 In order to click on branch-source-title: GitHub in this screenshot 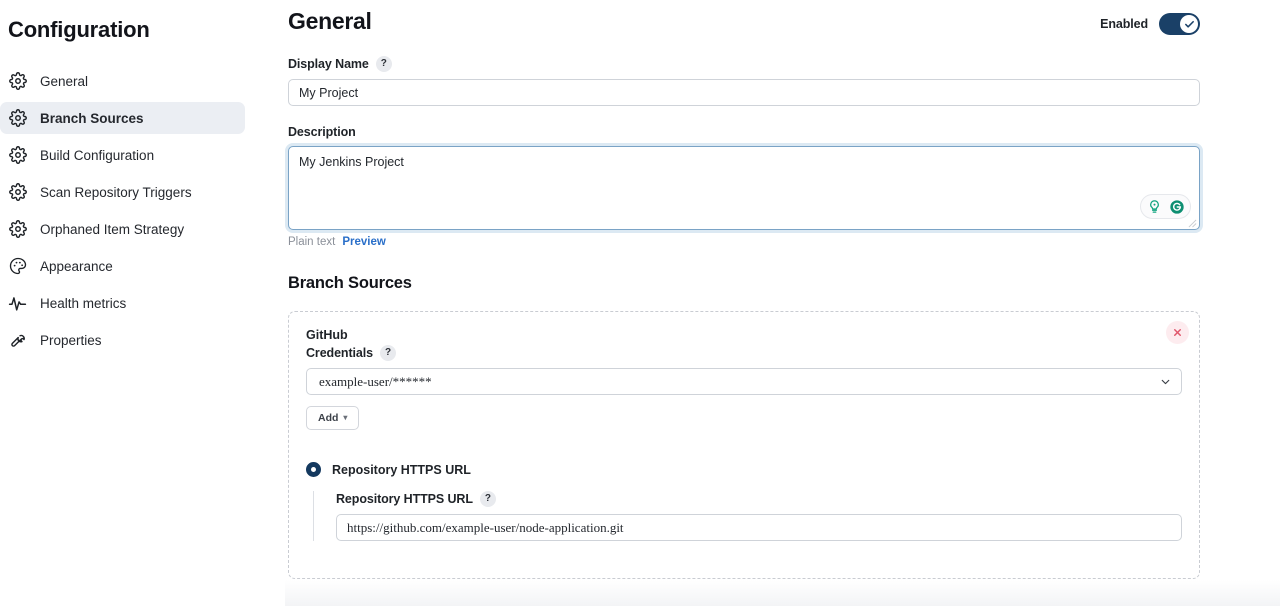, I will do `click(327, 335)`.